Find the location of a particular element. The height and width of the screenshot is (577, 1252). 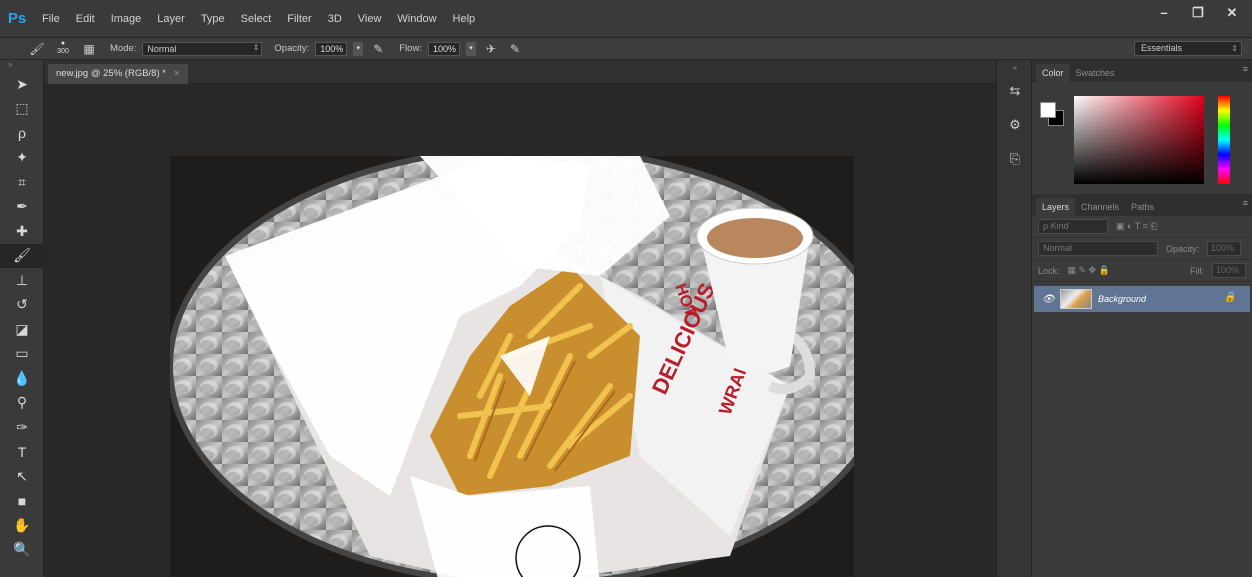

gradient-tool-icon: ▭ is located at coordinates (22, 354).